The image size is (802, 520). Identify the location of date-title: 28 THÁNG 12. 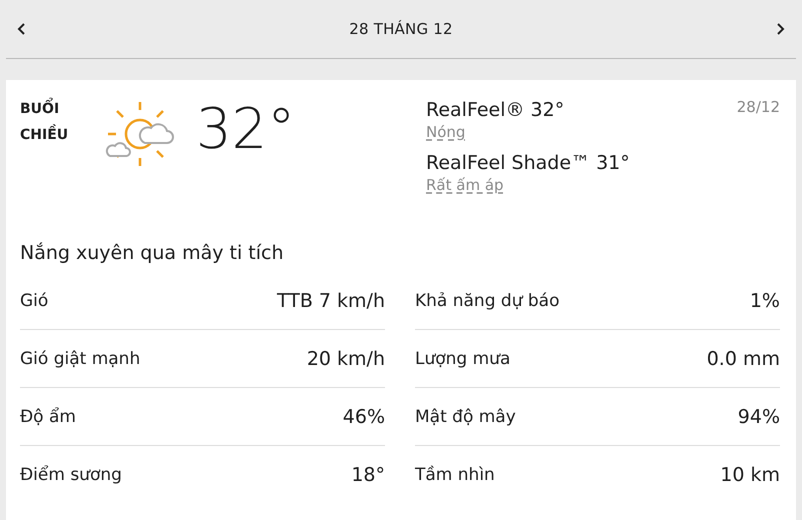
(401, 29).